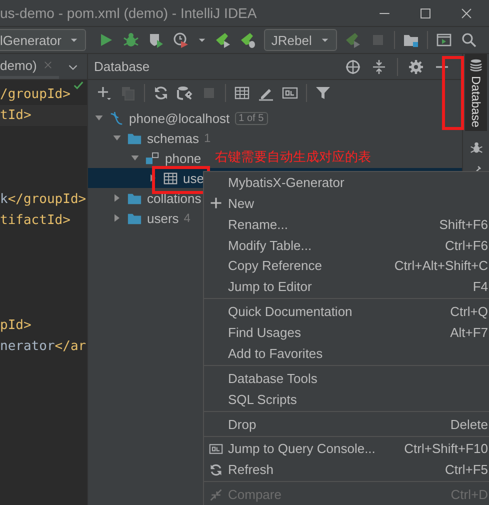 This screenshot has height=505, width=489. Describe the element at coordinates (116, 118) in the screenshot. I see `data-source-icon` at that location.